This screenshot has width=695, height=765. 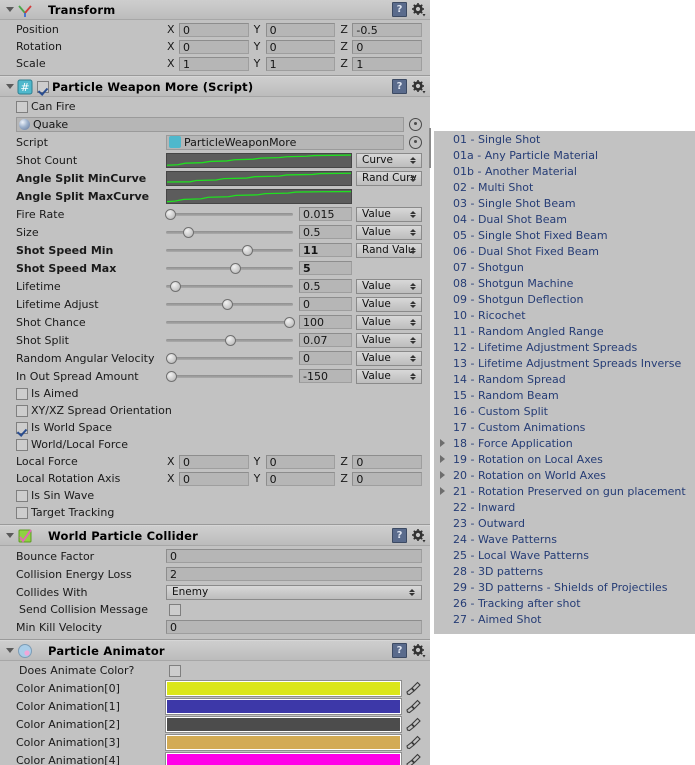 I want to click on component-header-particle-animator: Particle Animator, so click(x=215, y=651).